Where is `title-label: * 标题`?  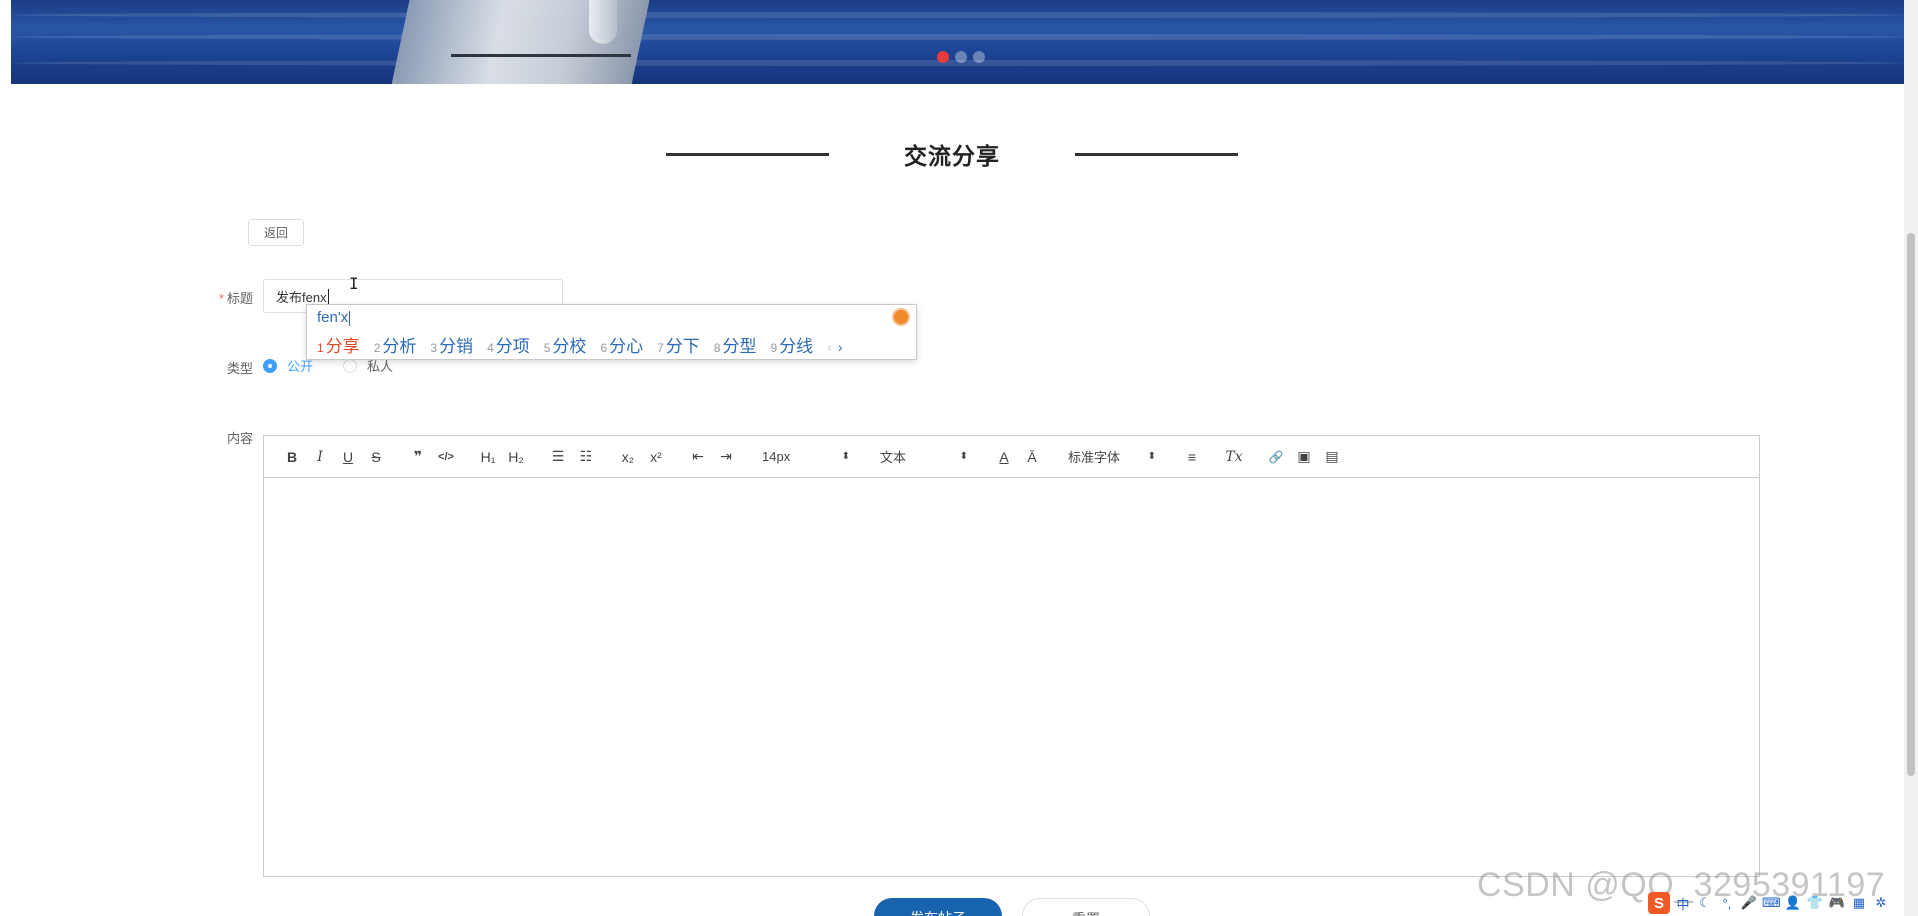
title-label: * 标题 is located at coordinates (223, 297).